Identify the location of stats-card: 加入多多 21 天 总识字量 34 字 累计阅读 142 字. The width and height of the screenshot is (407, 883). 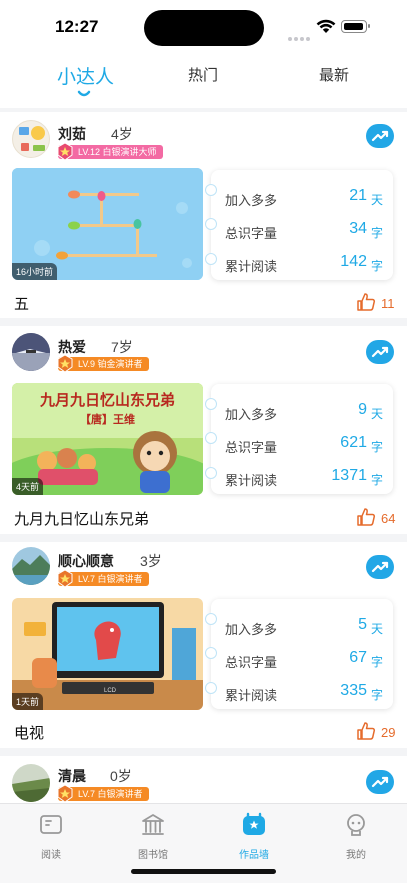
(299, 225).